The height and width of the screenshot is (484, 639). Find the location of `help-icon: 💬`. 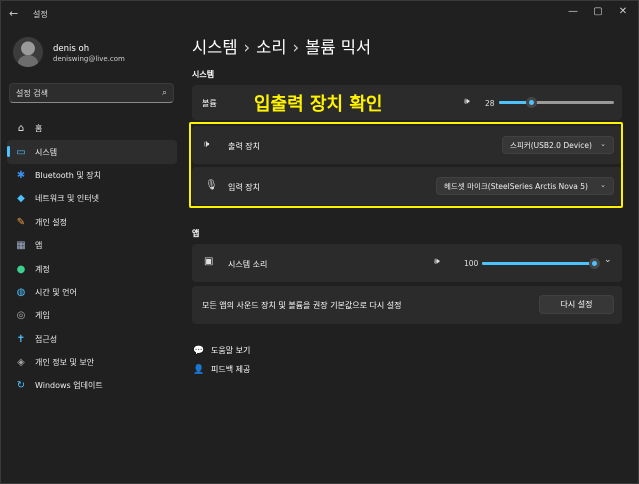

help-icon: 💬 is located at coordinates (199, 350).